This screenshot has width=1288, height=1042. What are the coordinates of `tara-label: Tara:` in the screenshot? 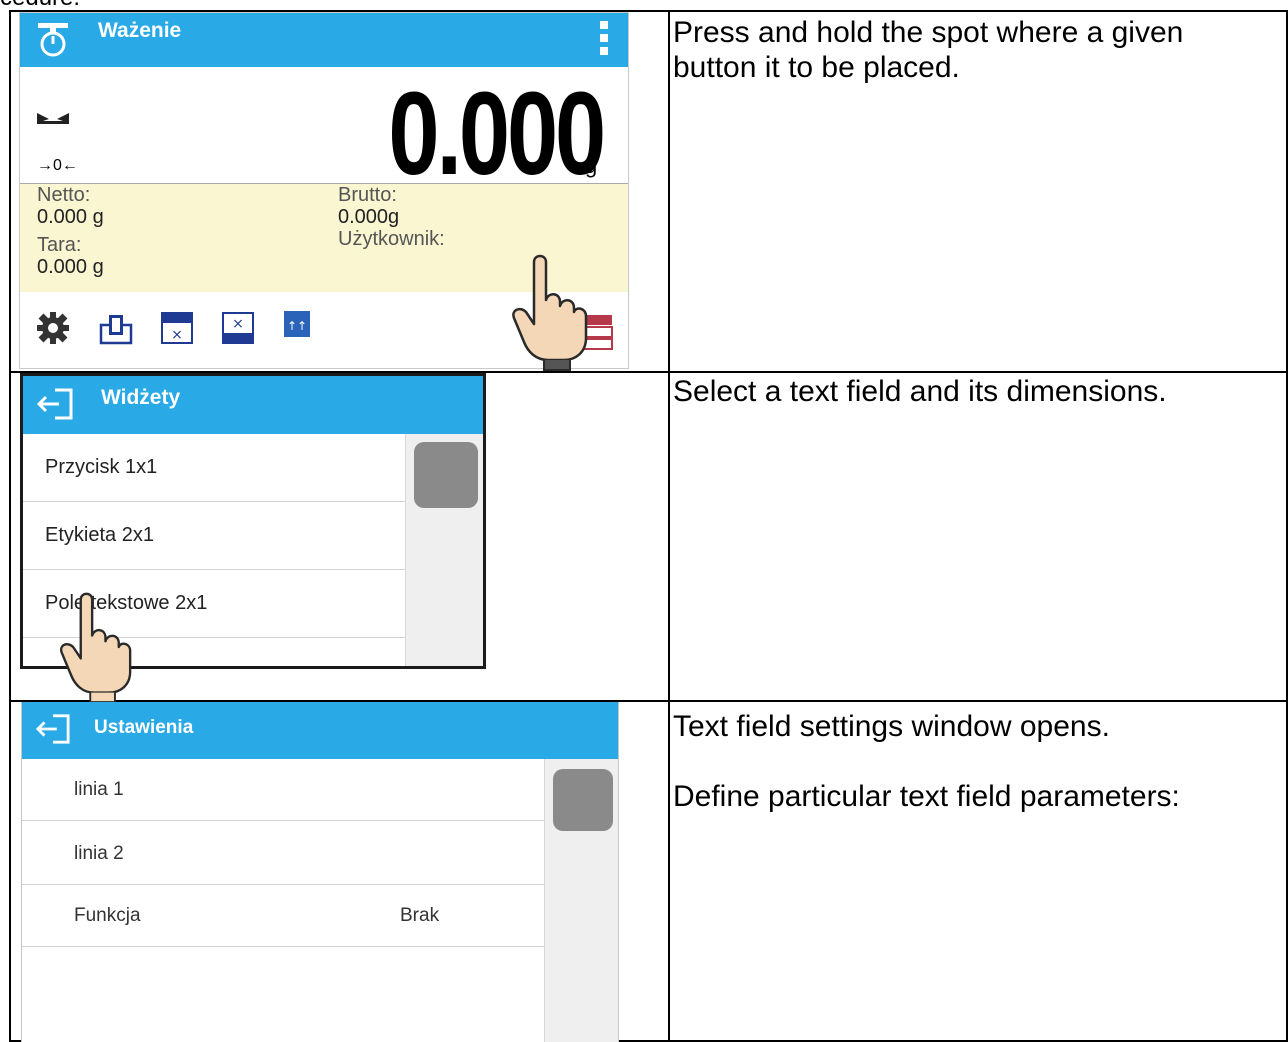 It's located at (59, 245).